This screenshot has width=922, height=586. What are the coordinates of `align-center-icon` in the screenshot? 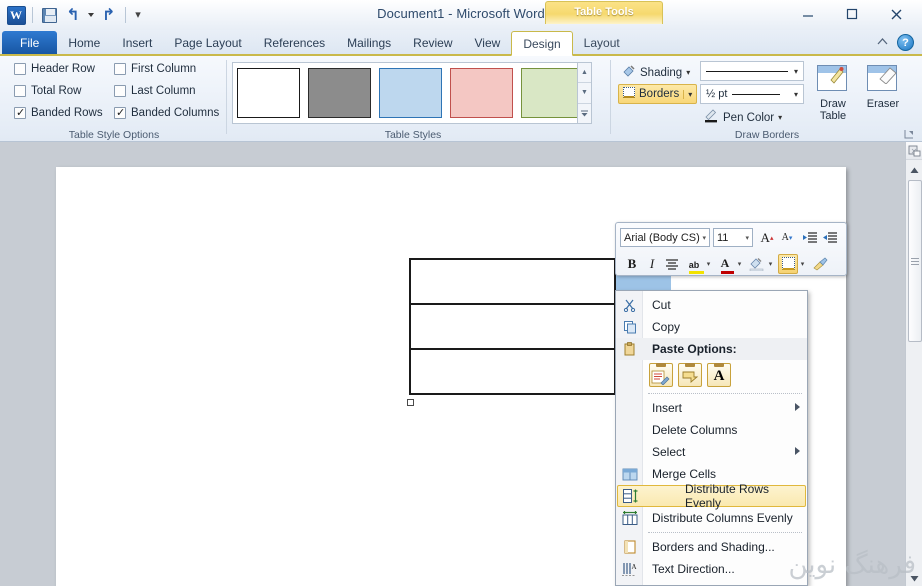 It's located at (672, 264).